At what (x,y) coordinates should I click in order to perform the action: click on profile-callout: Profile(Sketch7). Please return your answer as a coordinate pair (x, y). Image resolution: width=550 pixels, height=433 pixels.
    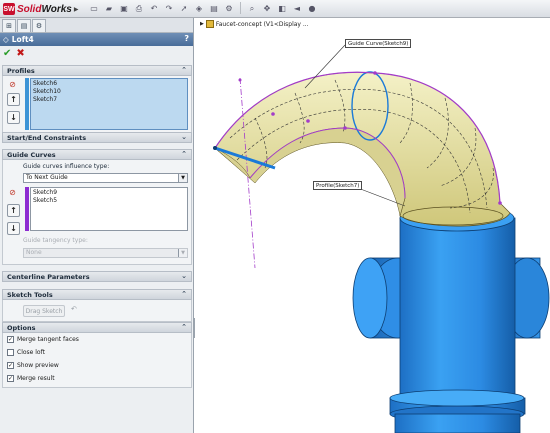
    Looking at the image, I should click on (338, 185).